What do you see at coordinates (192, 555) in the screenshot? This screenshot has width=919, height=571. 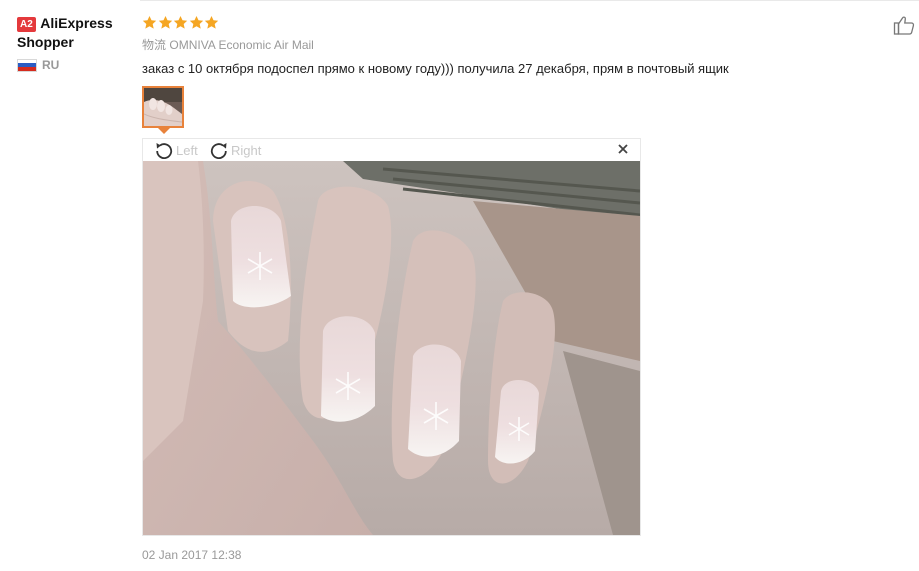 I see `review-date: 02 Jan 2017 12:38` at bounding box center [192, 555].